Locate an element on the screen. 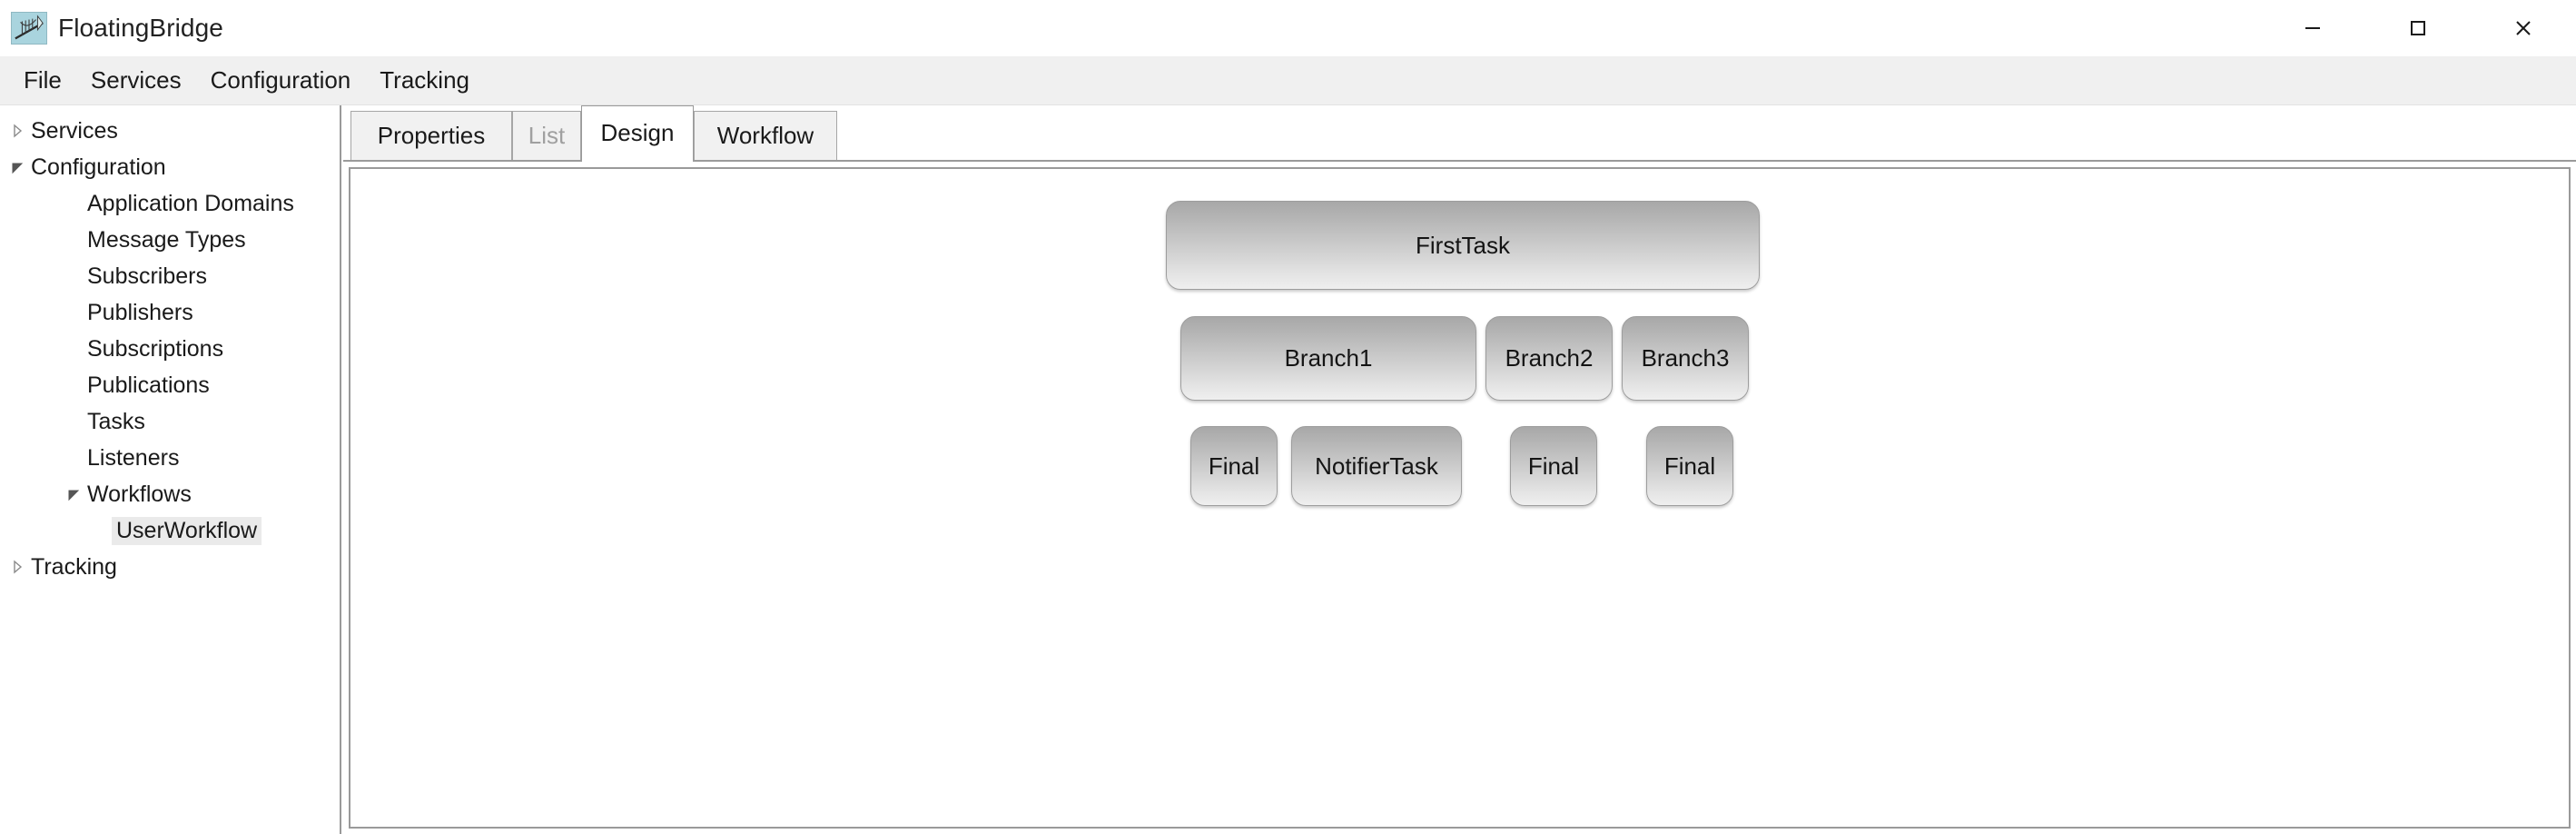 The image size is (2576, 834). tree-item-publications: Publications is located at coordinates (170, 385).